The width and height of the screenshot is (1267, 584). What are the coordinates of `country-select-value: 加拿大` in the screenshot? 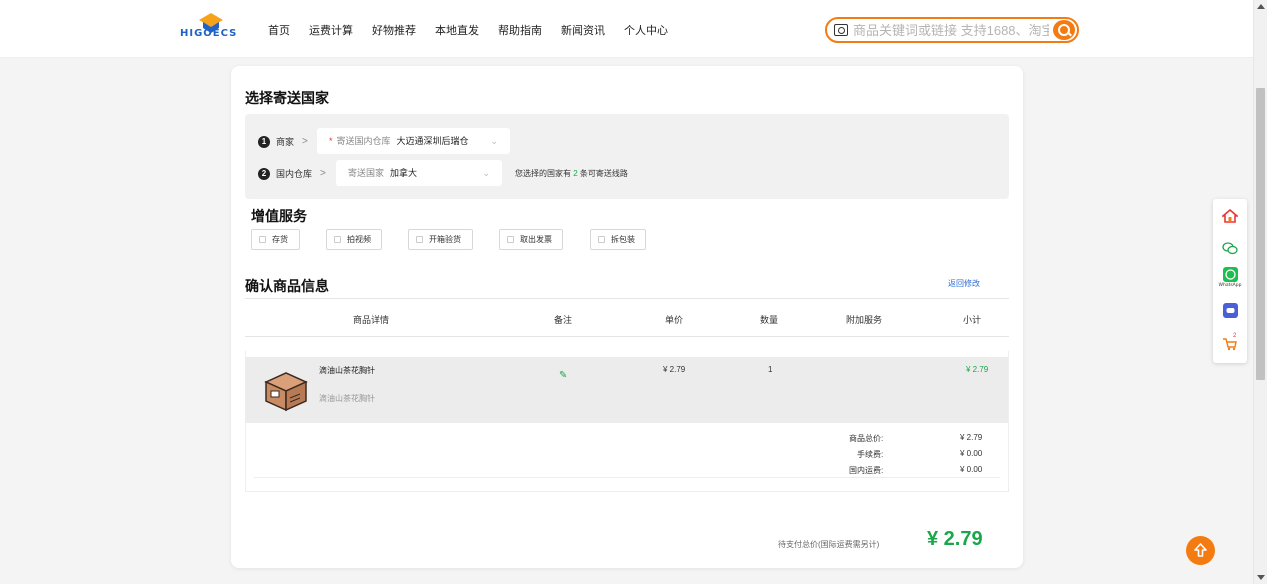 It's located at (404, 173).